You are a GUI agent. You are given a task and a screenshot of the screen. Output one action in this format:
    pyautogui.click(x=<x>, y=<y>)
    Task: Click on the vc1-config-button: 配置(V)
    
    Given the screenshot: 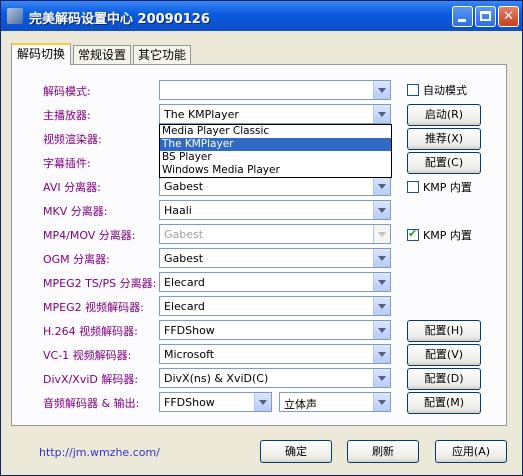 What is the action you would take?
    pyautogui.click(x=444, y=355)
    